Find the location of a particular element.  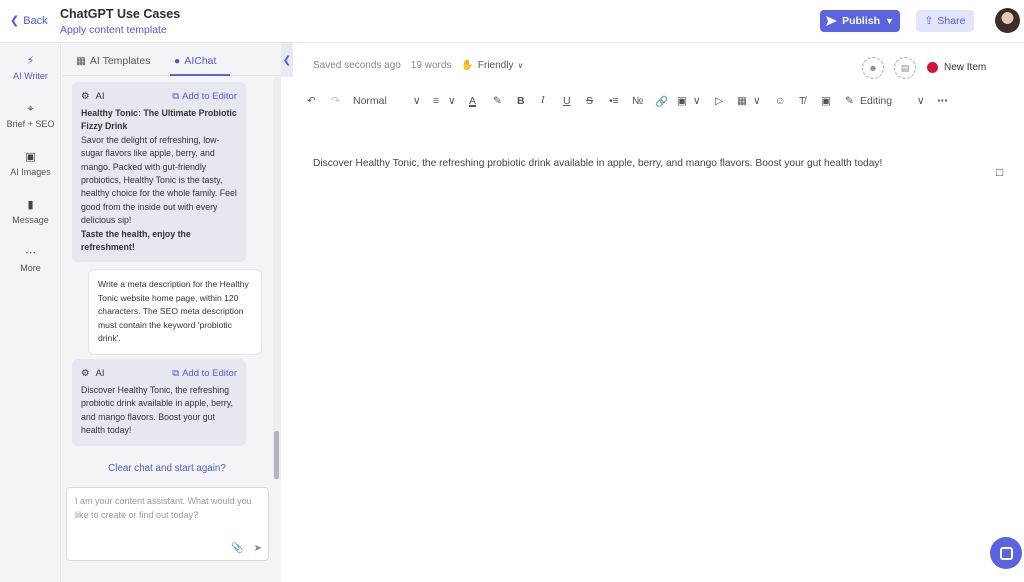

tone-selector: ✋ Friendly ∨ is located at coordinates (492, 65).